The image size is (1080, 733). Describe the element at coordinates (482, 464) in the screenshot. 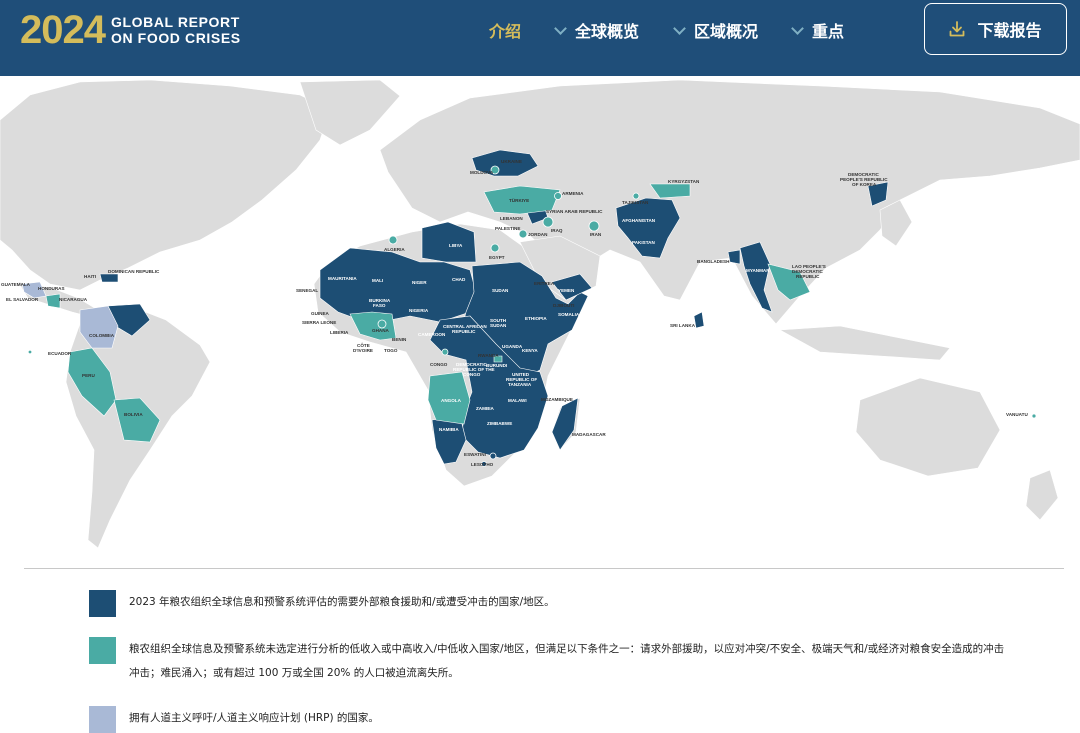

I see `label-lesotho: LESOTHO` at that location.